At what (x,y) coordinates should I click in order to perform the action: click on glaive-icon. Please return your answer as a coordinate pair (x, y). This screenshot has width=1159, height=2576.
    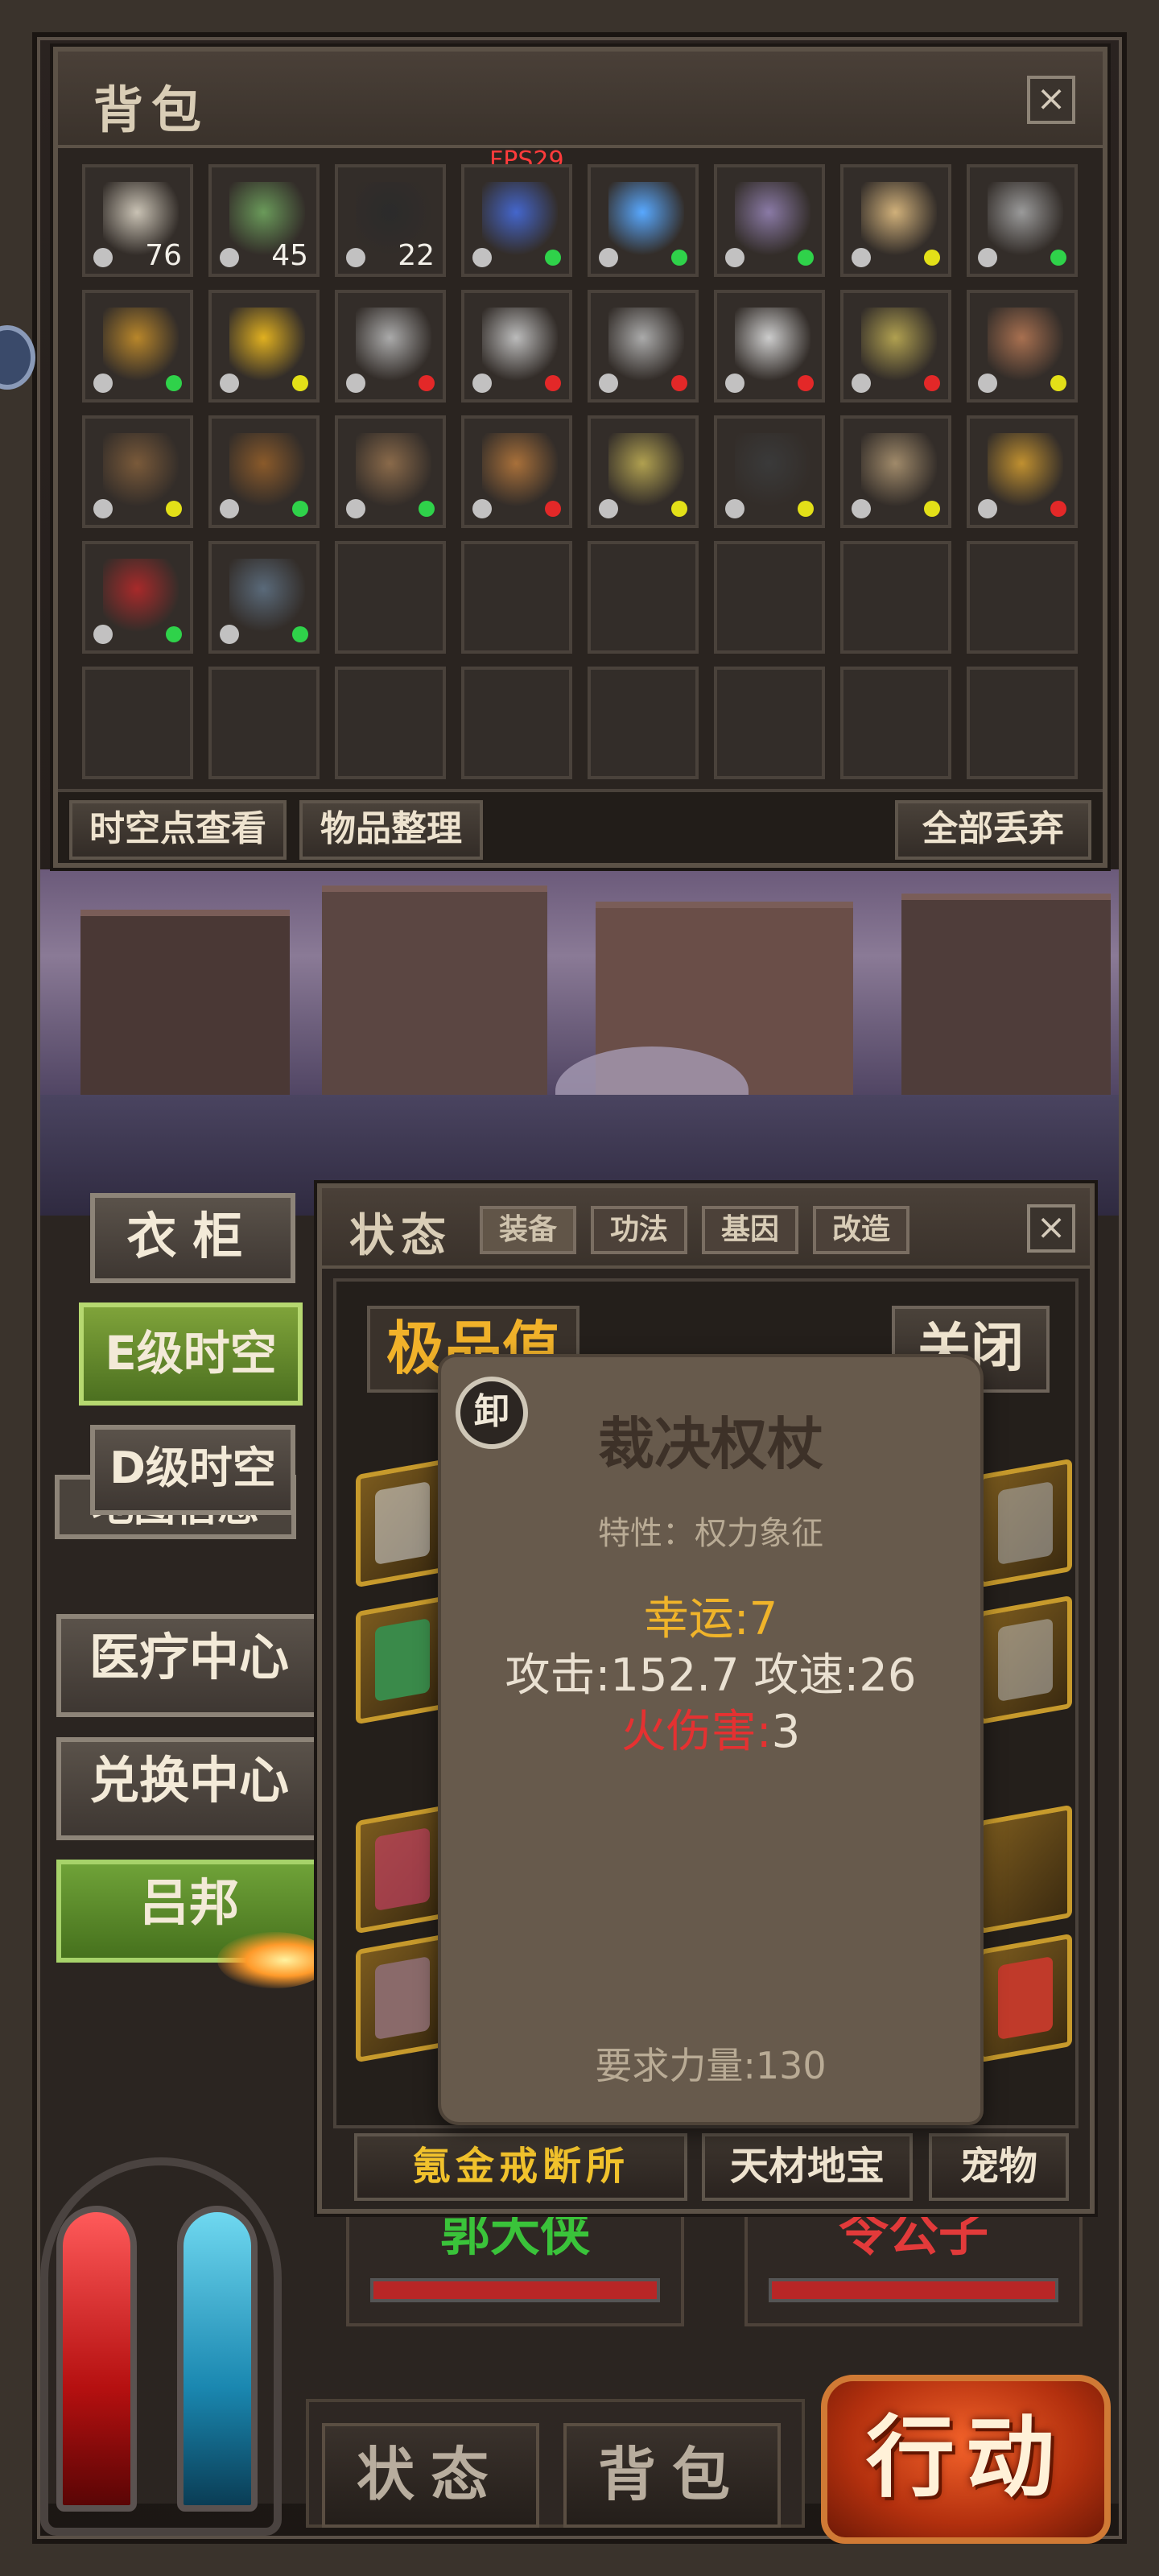
    Looking at the image, I should click on (899, 345).